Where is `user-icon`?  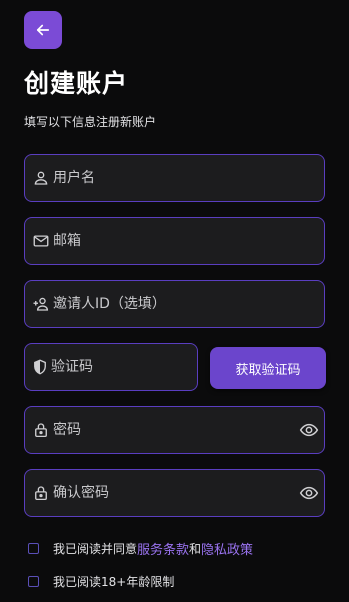
user-icon is located at coordinates (41, 178).